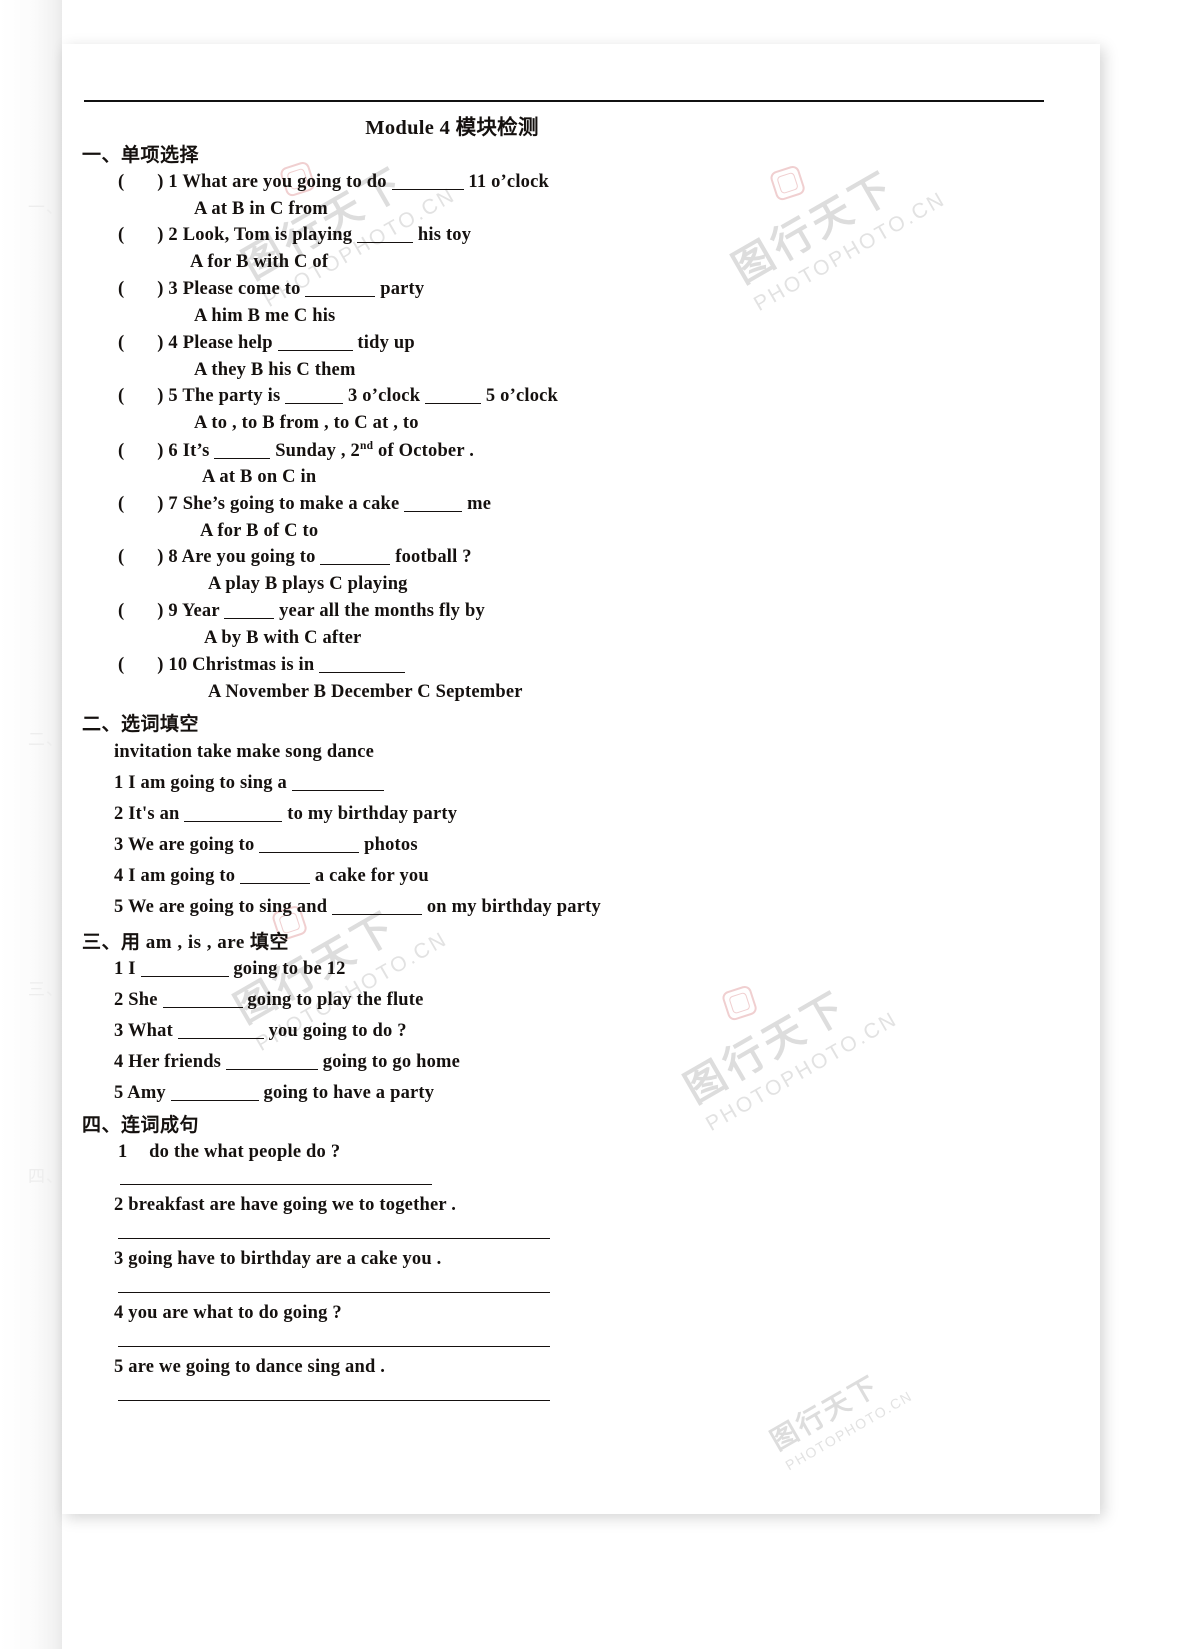 This screenshot has height=1649, width=1200. What do you see at coordinates (308, 584) in the screenshot?
I see `options-row: A play B plays C playing` at bounding box center [308, 584].